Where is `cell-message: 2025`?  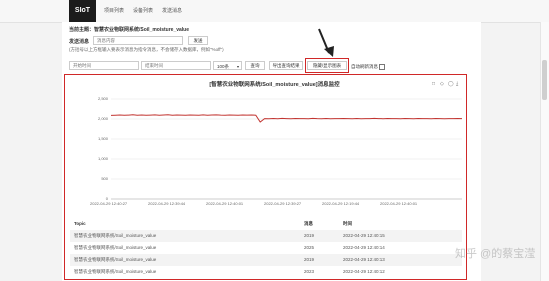
cell-message: 2025 is located at coordinates (309, 247).